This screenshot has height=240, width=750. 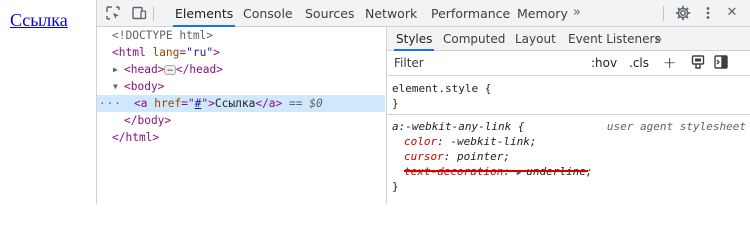 I want to click on kebab-menu-icon, so click(x=708, y=13).